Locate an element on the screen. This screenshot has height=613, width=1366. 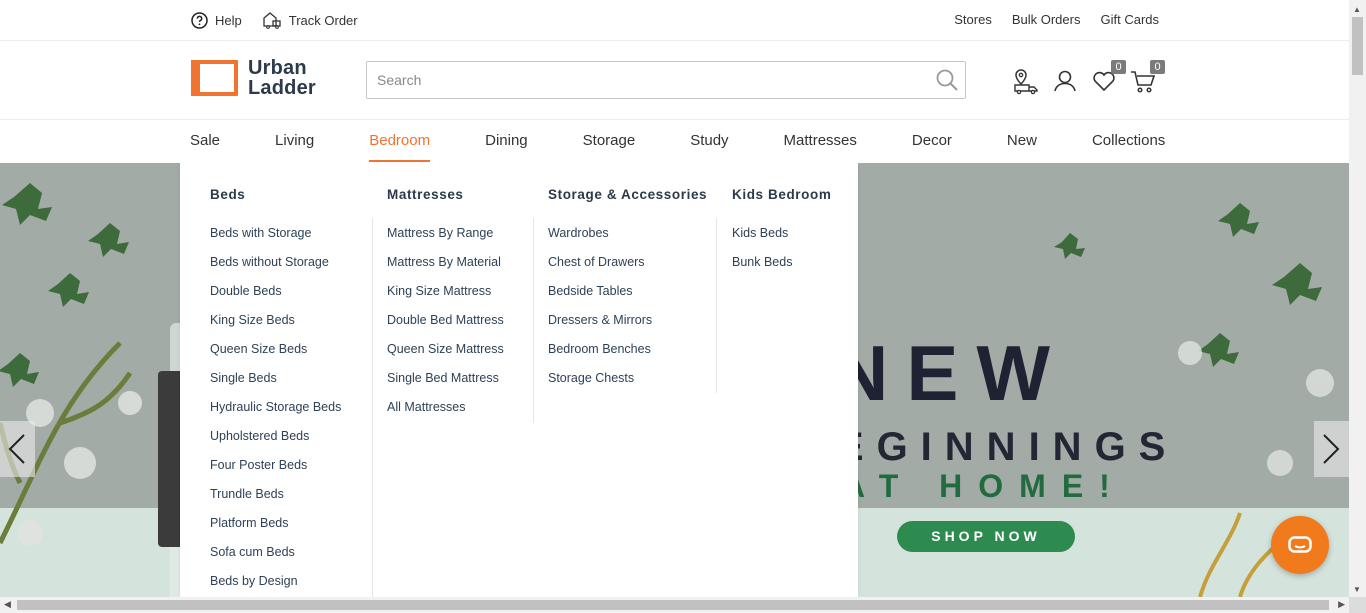
nav-item-sale: Sale is located at coordinates (205, 141).